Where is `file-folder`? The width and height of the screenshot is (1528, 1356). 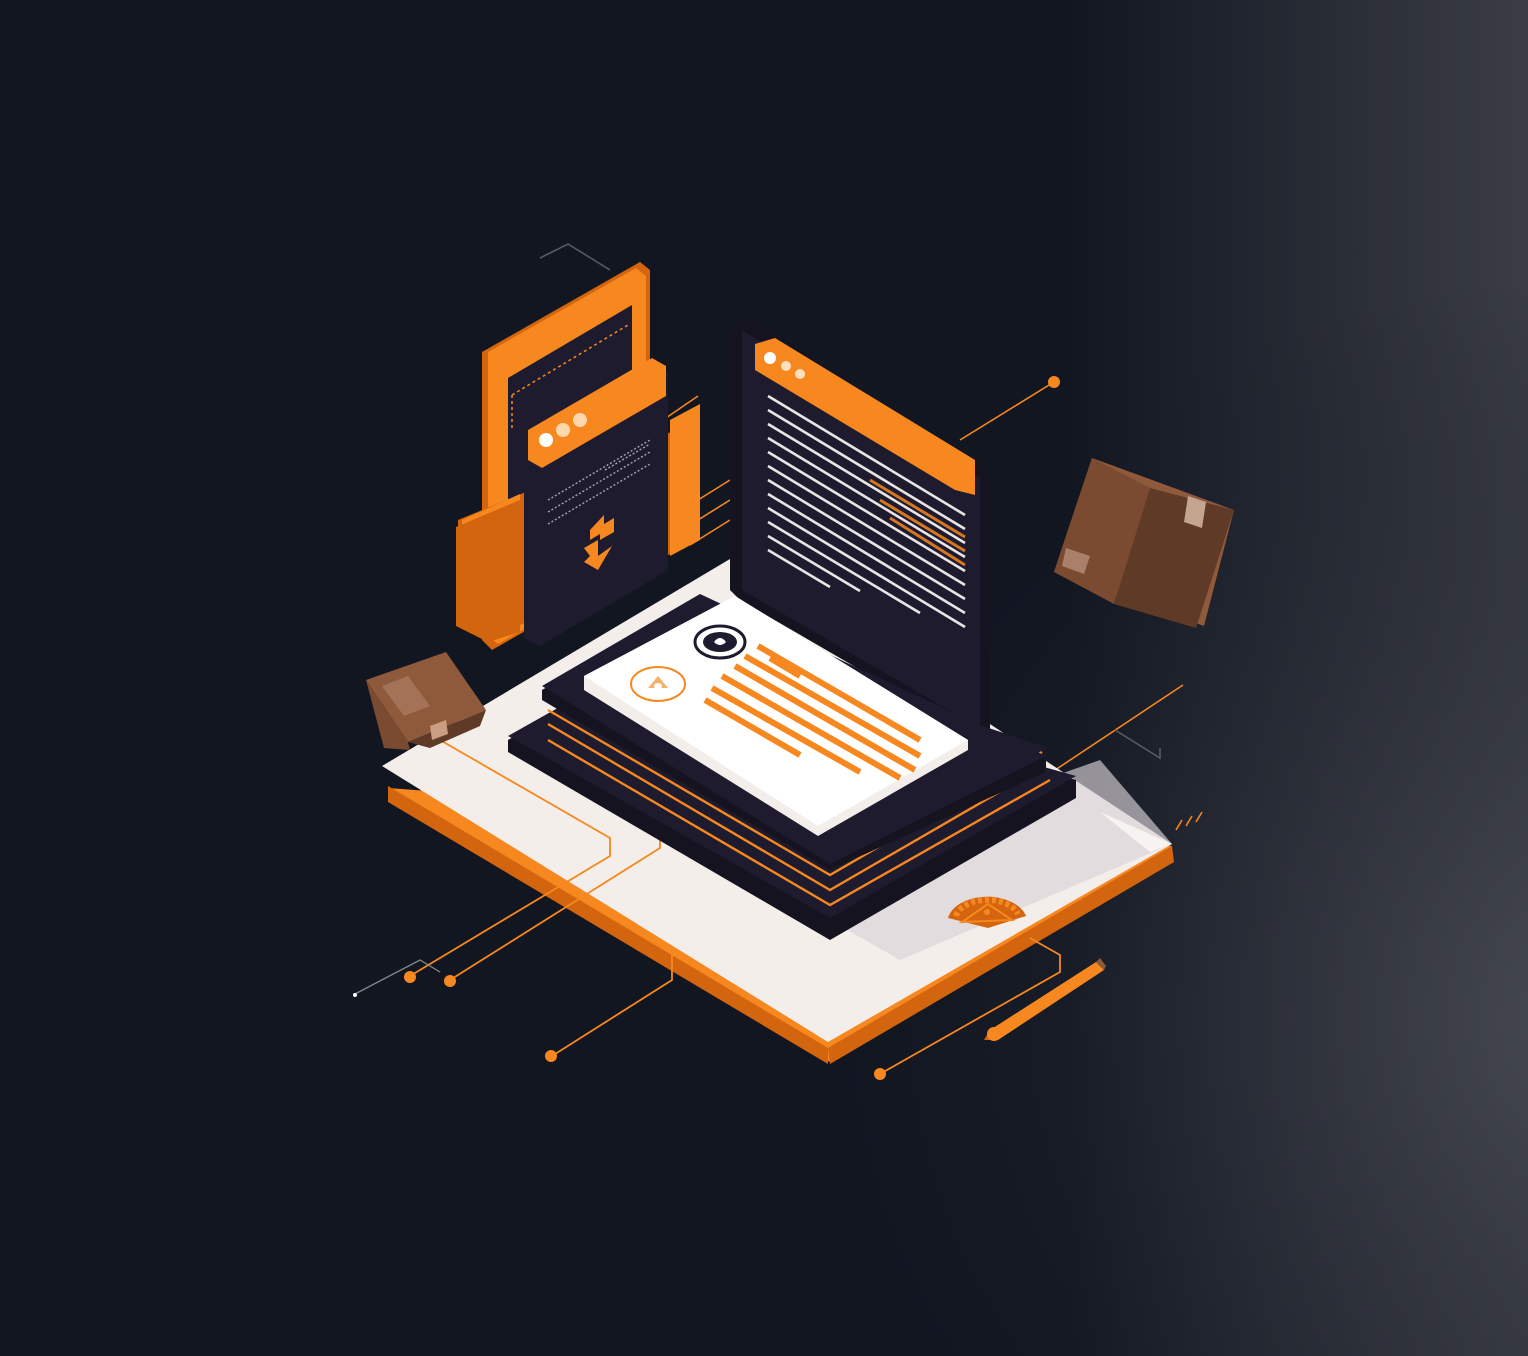 file-folder is located at coordinates (578, 456).